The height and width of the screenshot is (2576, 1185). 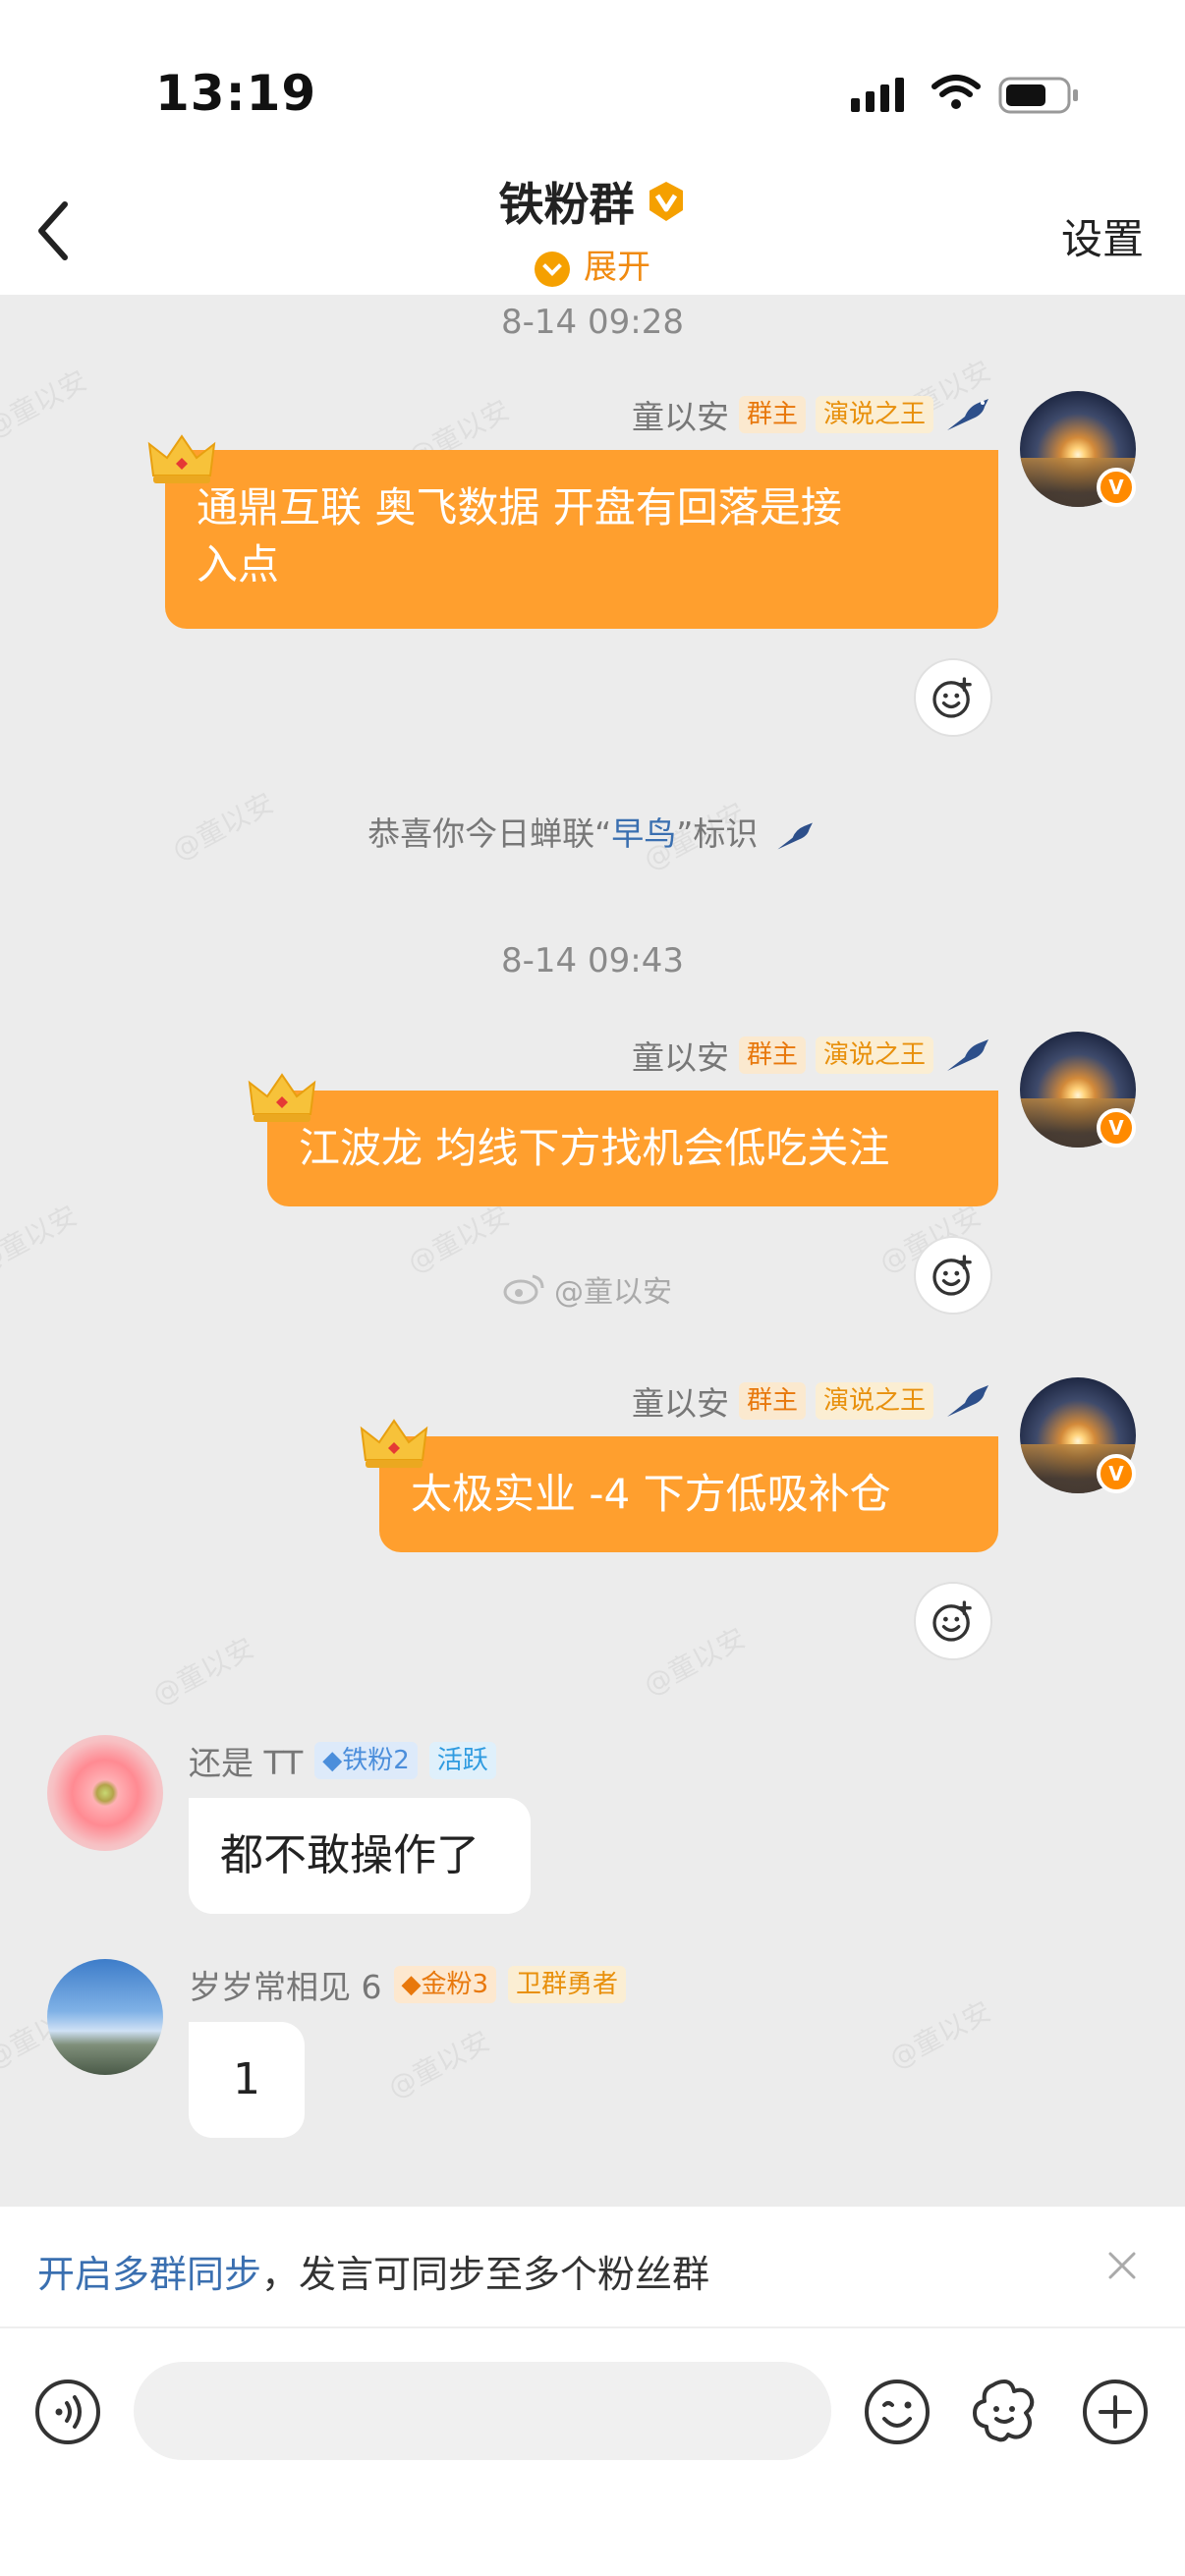 I want to click on emoji-icon, so click(x=897, y=2412).